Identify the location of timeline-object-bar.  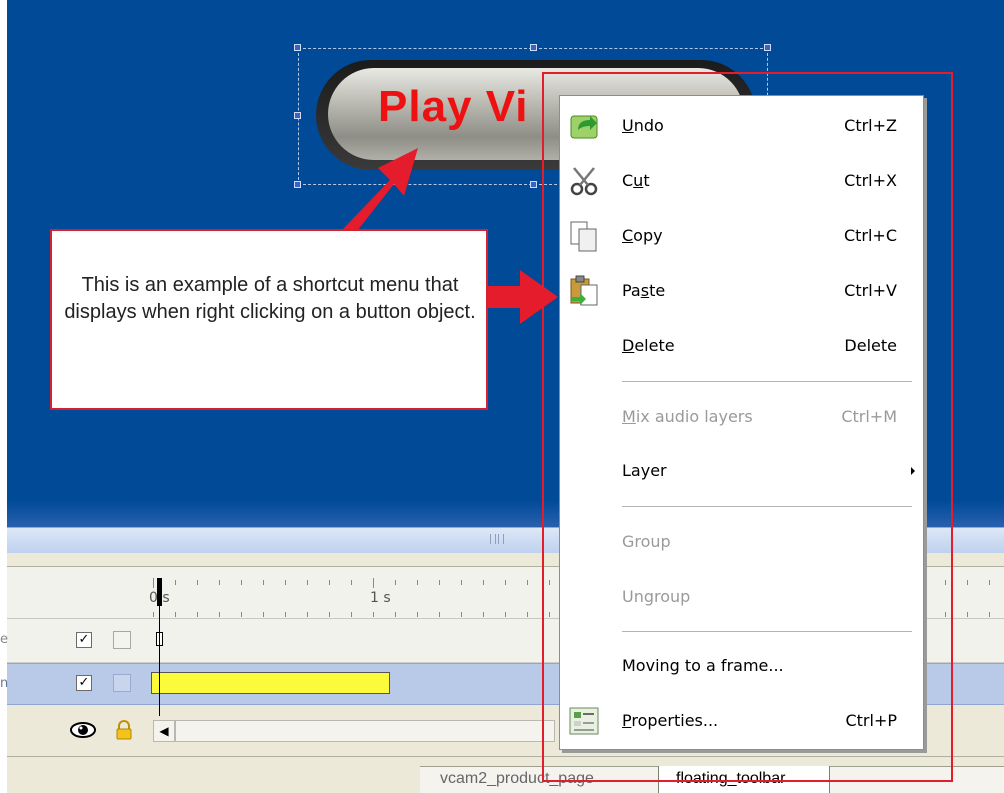
(270, 683).